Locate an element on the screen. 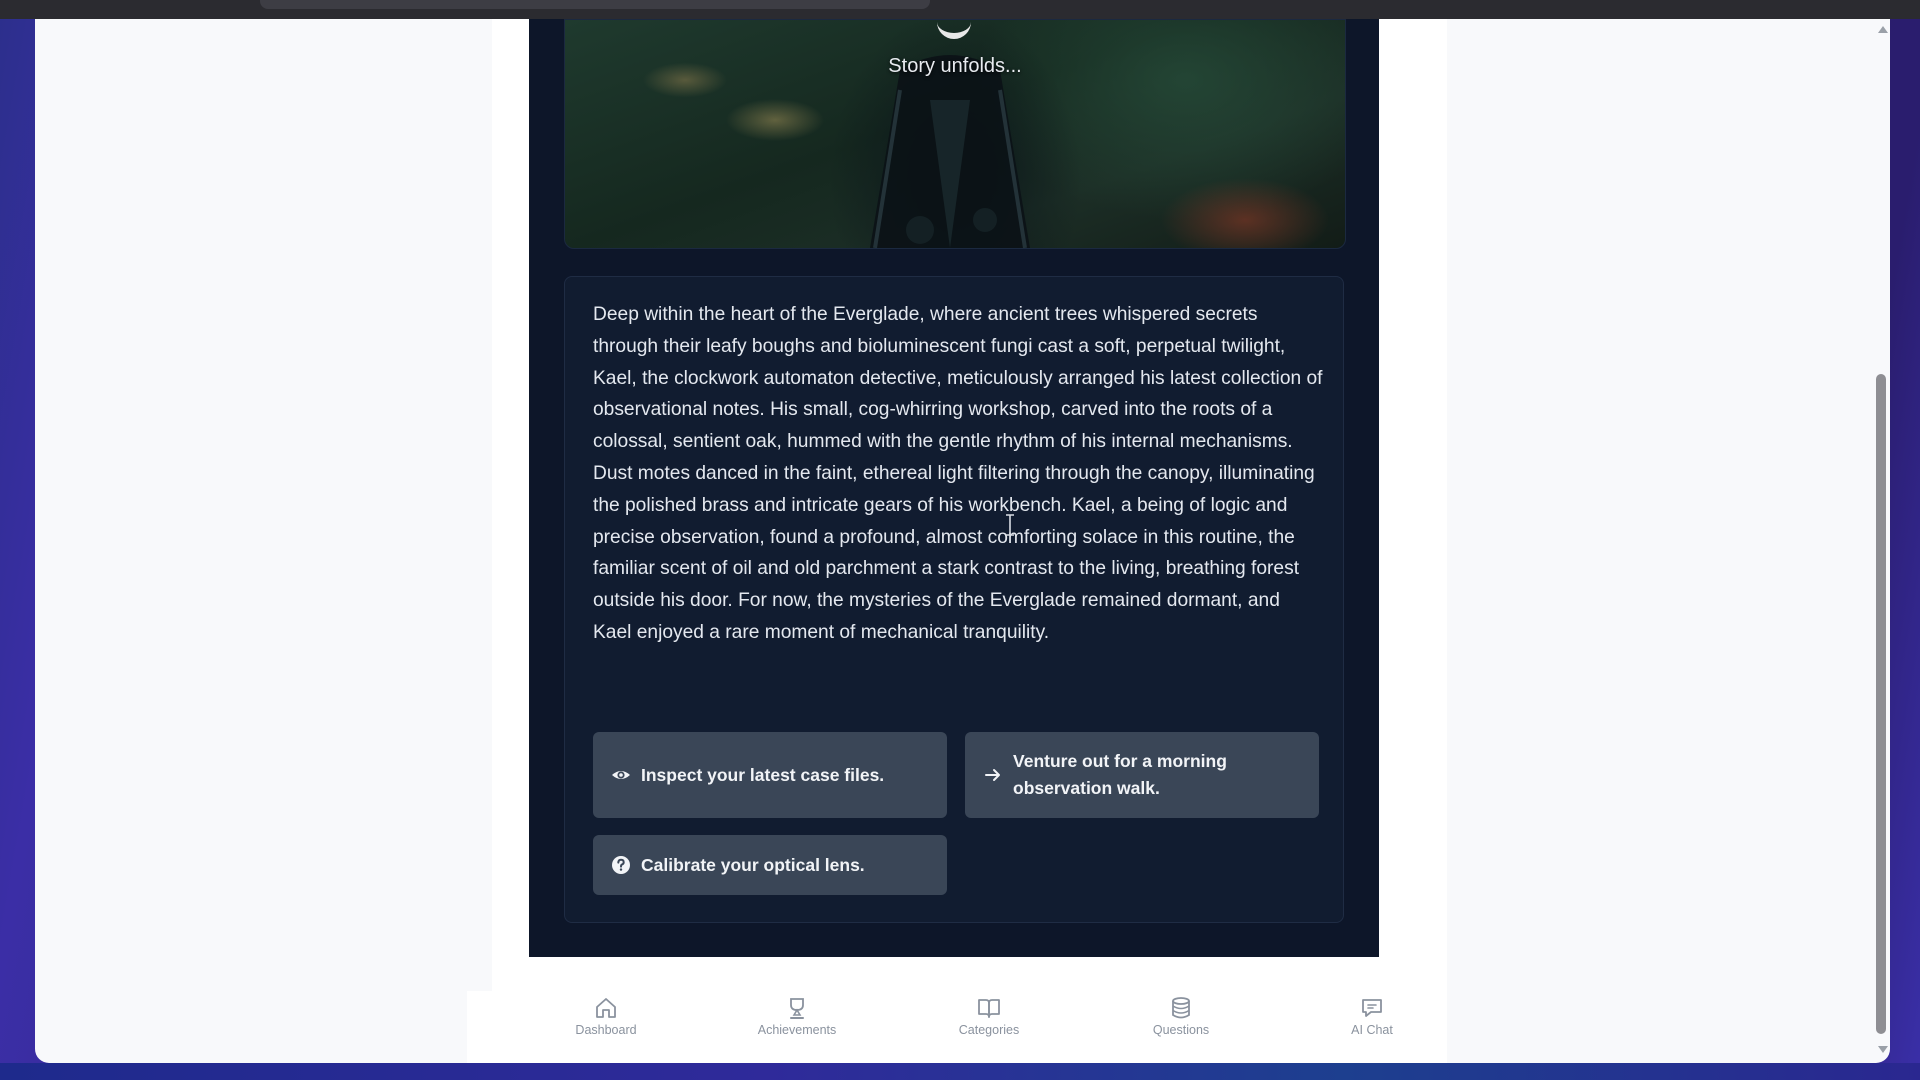 This screenshot has width=1920, height=1080. choice-inspect-case-files-button: Inspect your latest case files. is located at coordinates (770, 775).